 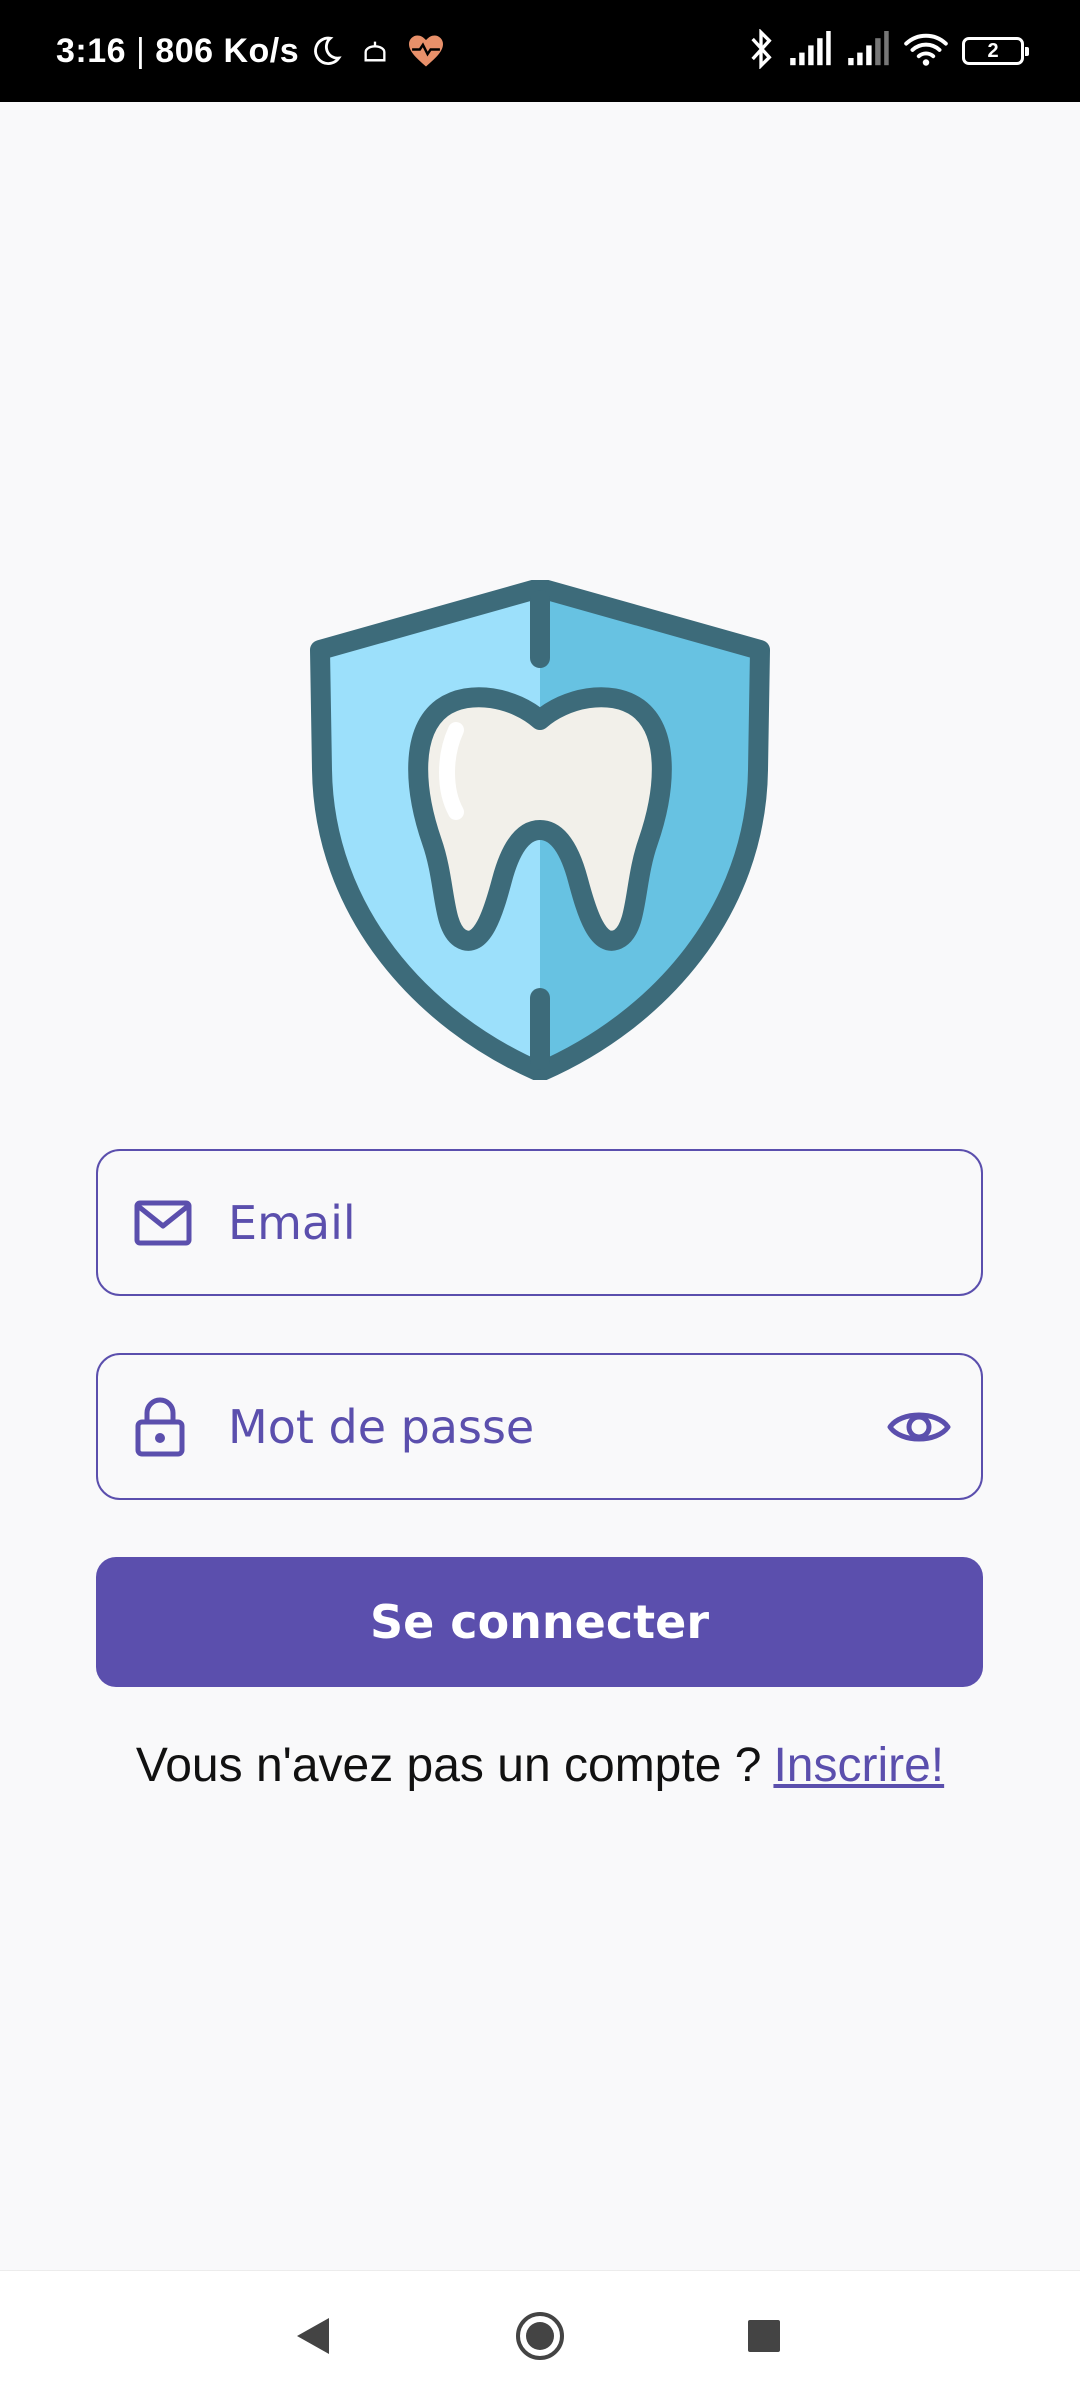 What do you see at coordinates (160, 1427) in the screenshot?
I see `lock-icon` at bounding box center [160, 1427].